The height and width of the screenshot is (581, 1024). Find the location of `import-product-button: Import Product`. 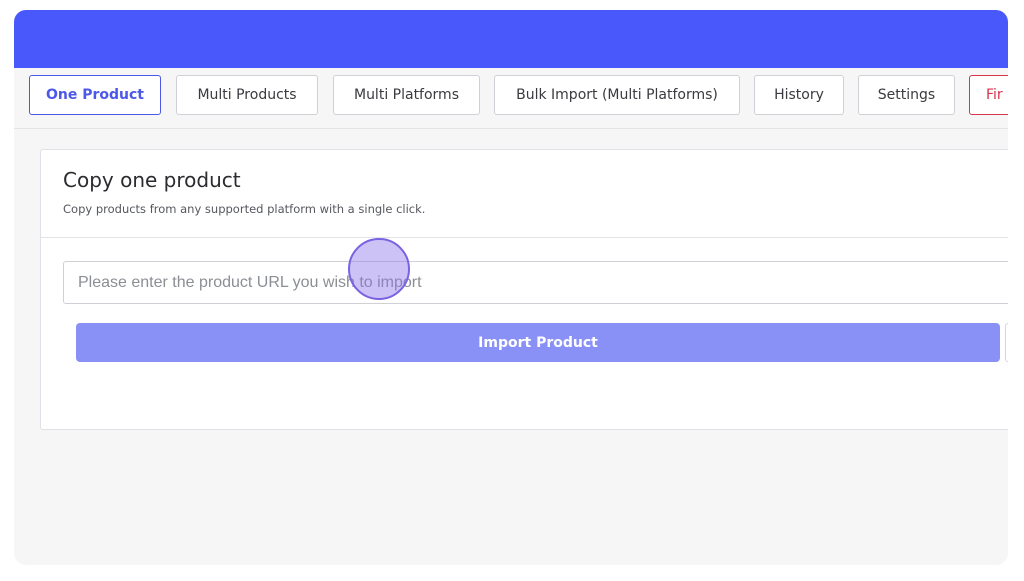

import-product-button: Import Product is located at coordinates (538, 342).